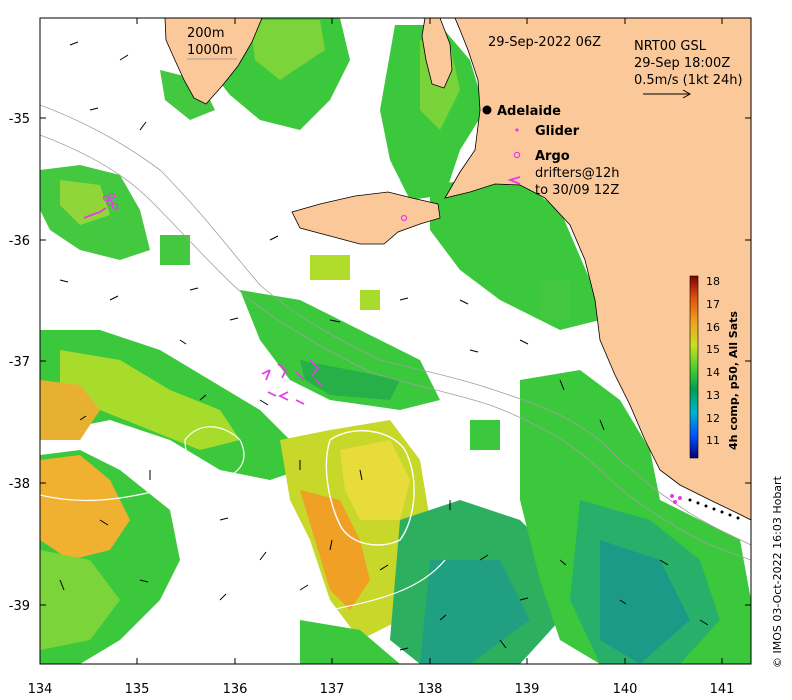 The image size is (792, 700). I want to click on colorbar-gradient, so click(694, 367).